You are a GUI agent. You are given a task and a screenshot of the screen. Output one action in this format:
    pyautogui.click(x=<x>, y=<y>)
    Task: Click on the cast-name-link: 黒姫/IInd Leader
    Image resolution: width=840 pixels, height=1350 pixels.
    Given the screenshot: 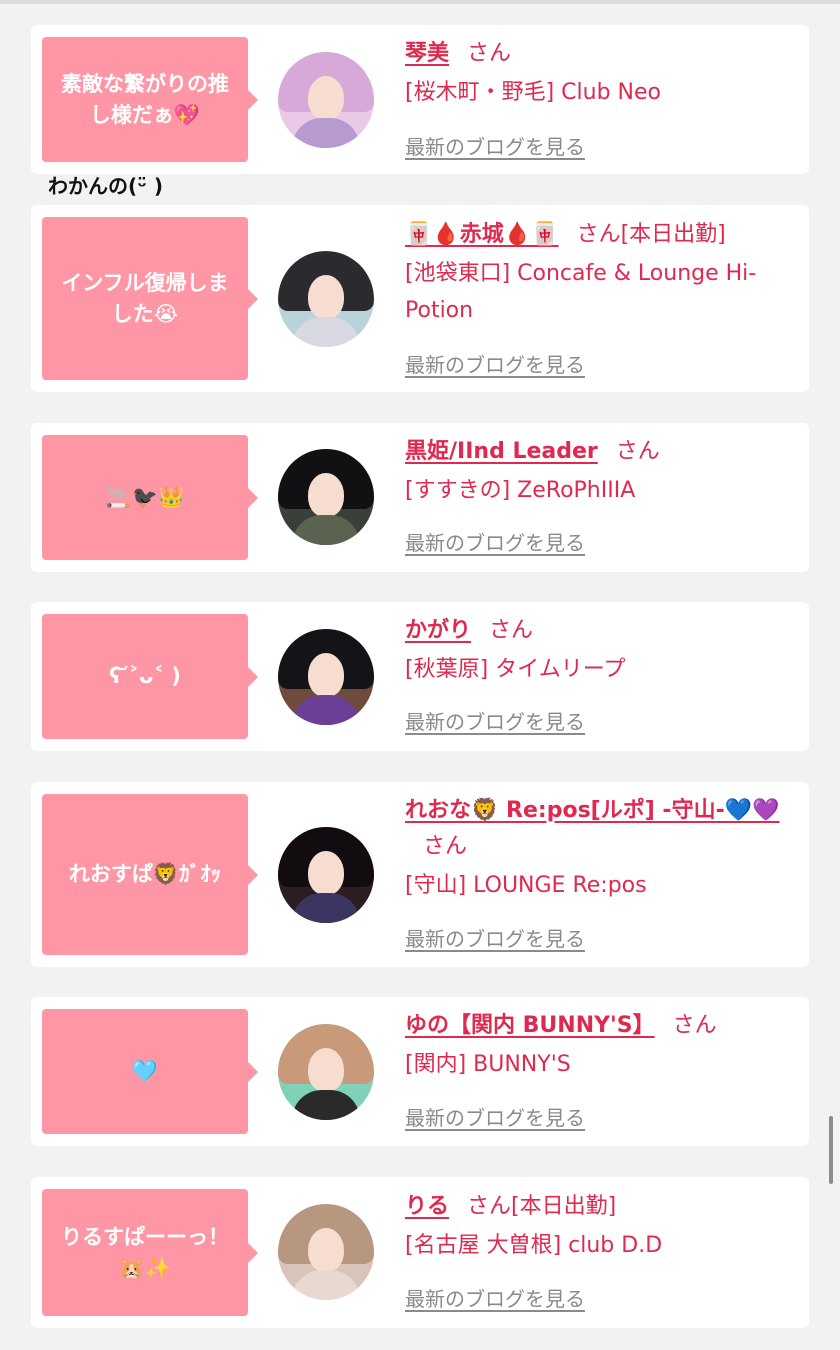 What is the action you would take?
    pyautogui.click(x=501, y=451)
    